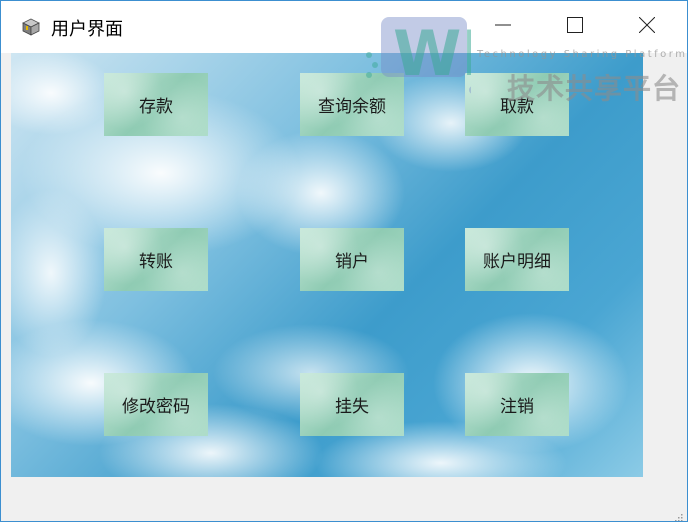  I want to click on report-loss-button: 挂失, so click(352, 404).